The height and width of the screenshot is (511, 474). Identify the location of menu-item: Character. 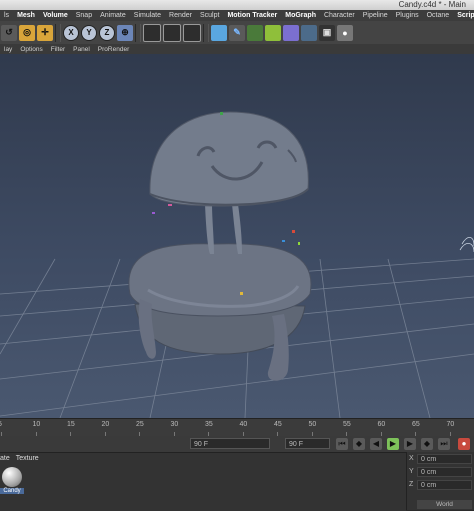
(339, 15).